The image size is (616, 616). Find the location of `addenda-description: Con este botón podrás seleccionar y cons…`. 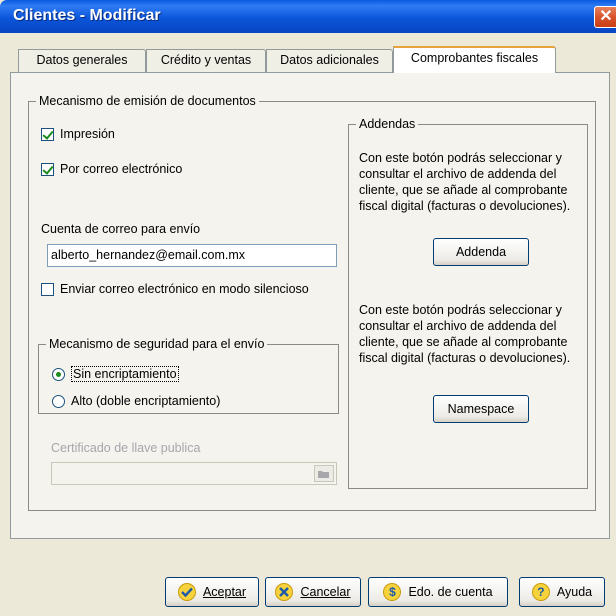

addenda-description: Con este botón podrás seleccionar y cons… is located at coordinates (465, 182).